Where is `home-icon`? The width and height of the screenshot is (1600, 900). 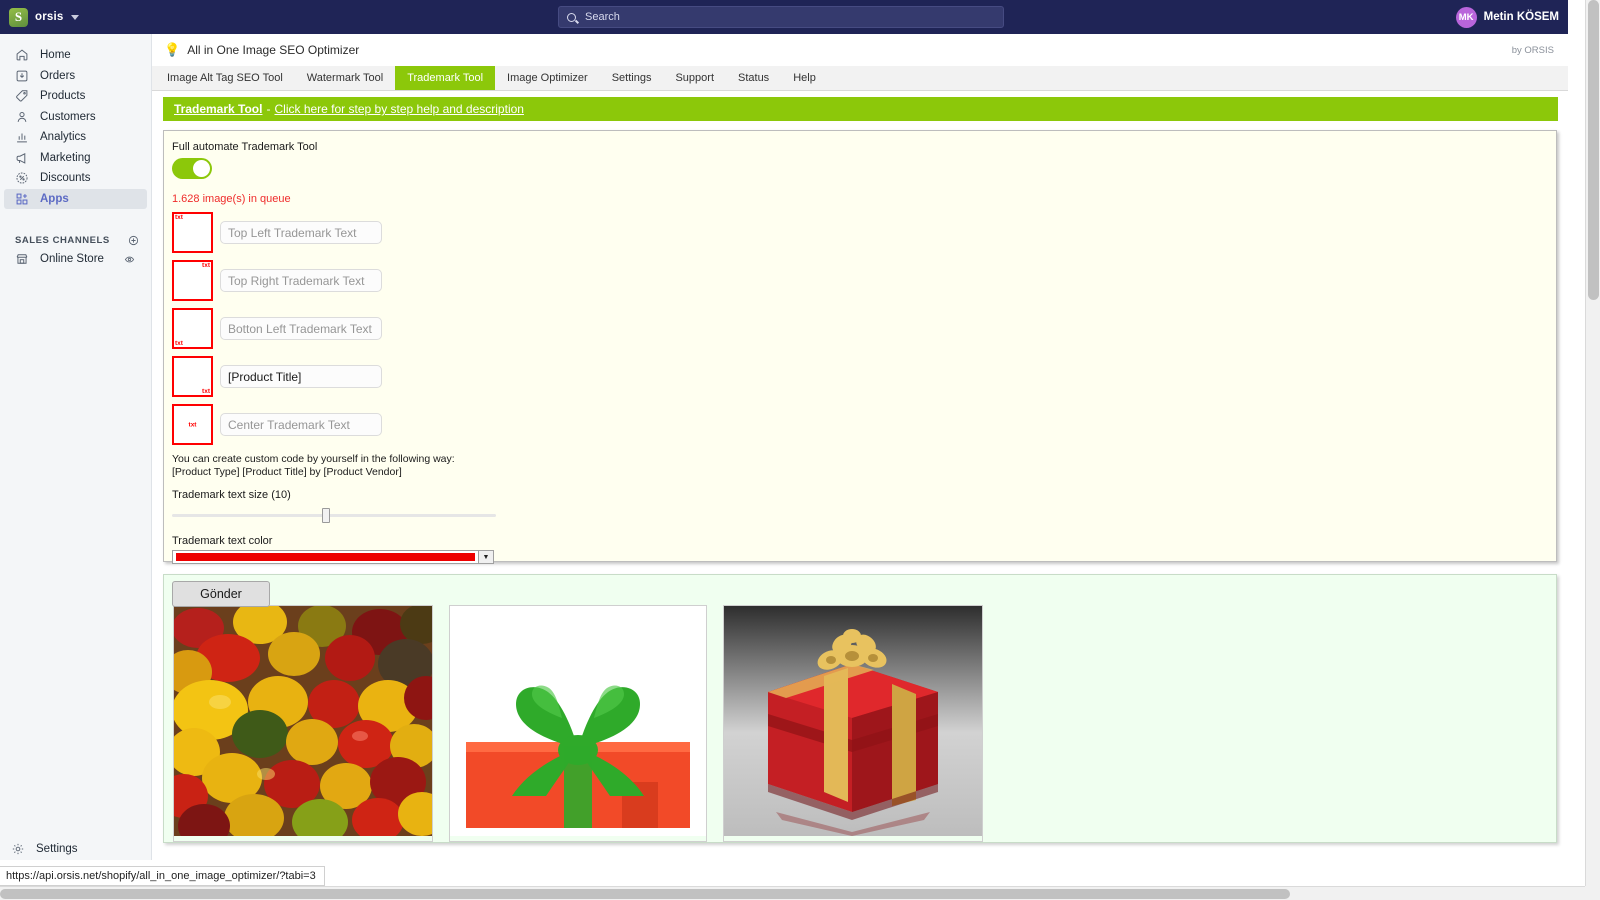
home-icon is located at coordinates (22, 55).